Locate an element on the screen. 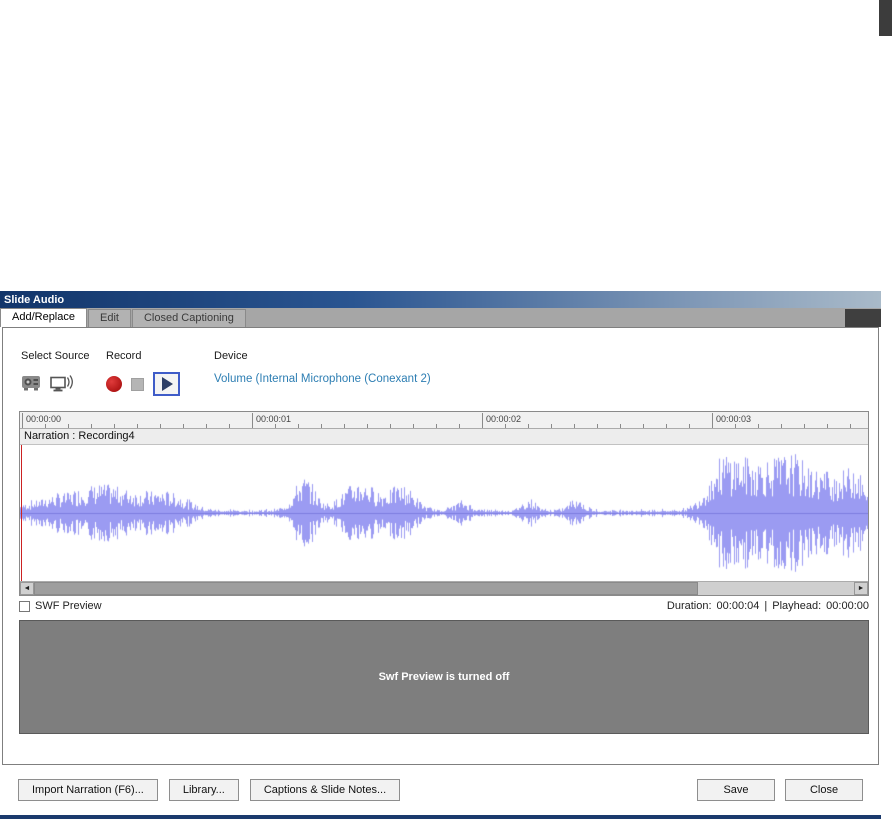 Image resolution: width=892 pixels, height=819 pixels. swf-preview-label: SWF Preview is located at coordinates (68, 606).